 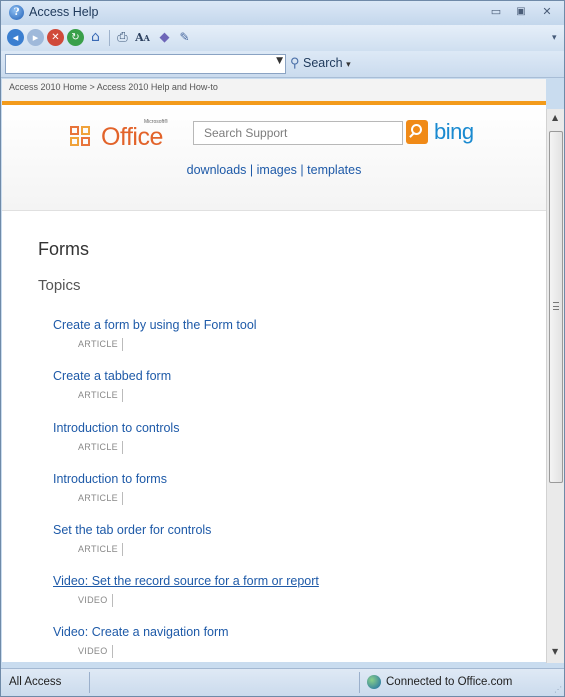 I want to click on maximize-icon: ▣, so click(x=521, y=12).